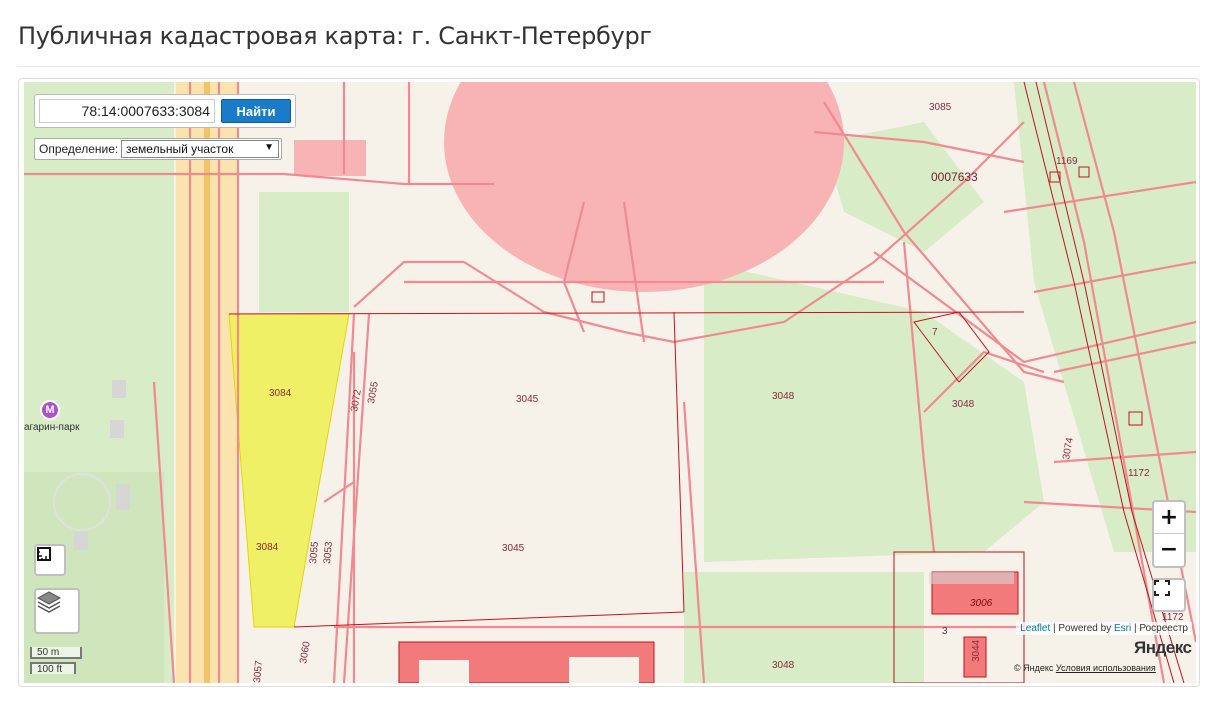  I want to click on scale-metric: 50 m, so click(56, 653).